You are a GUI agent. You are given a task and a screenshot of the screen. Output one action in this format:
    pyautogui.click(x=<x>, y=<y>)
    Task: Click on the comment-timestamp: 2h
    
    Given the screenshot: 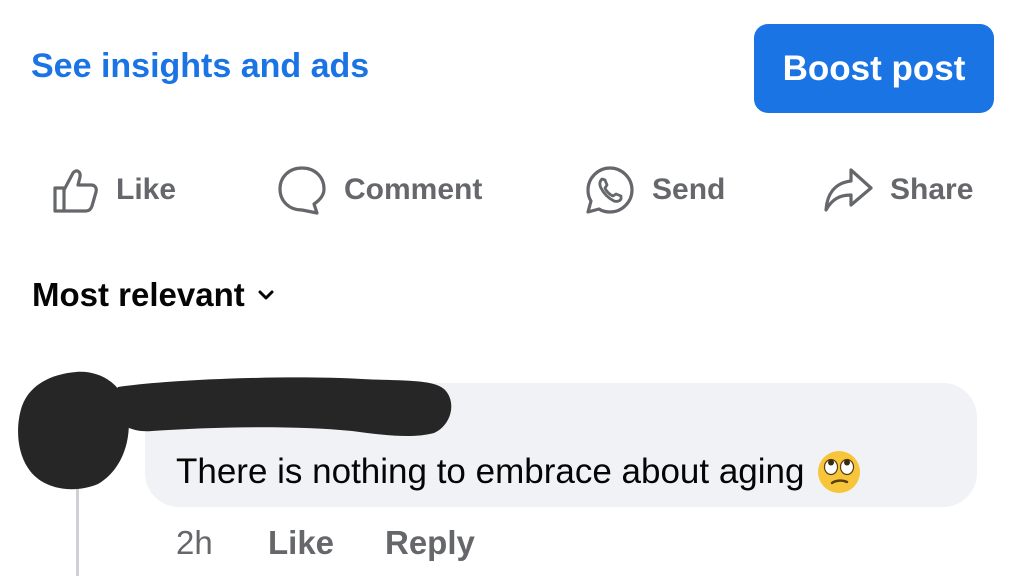 What is the action you would take?
    pyautogui.click(x=194, y=542)
    